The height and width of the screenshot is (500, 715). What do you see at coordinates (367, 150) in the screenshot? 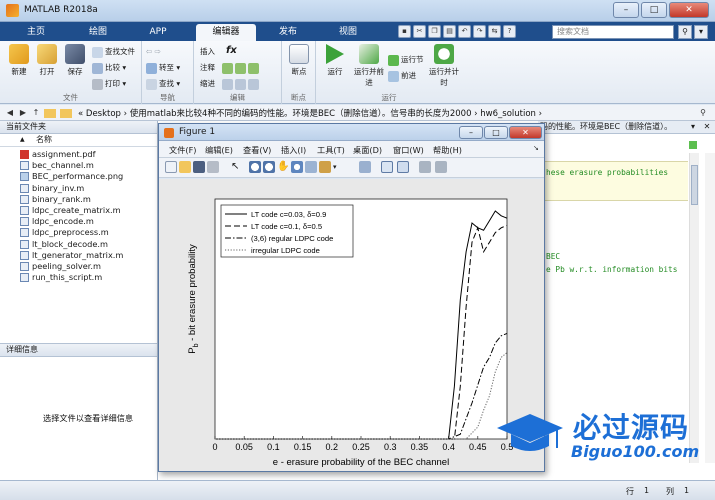
I see `menu-desktop: 桌面(D)` at bounding box center [367, 150].